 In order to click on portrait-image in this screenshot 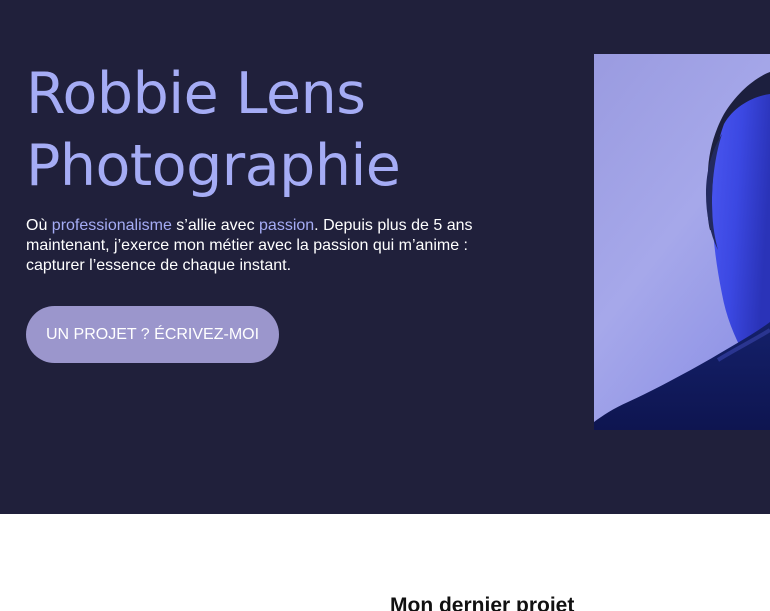, I will do `click(682, 242)`.